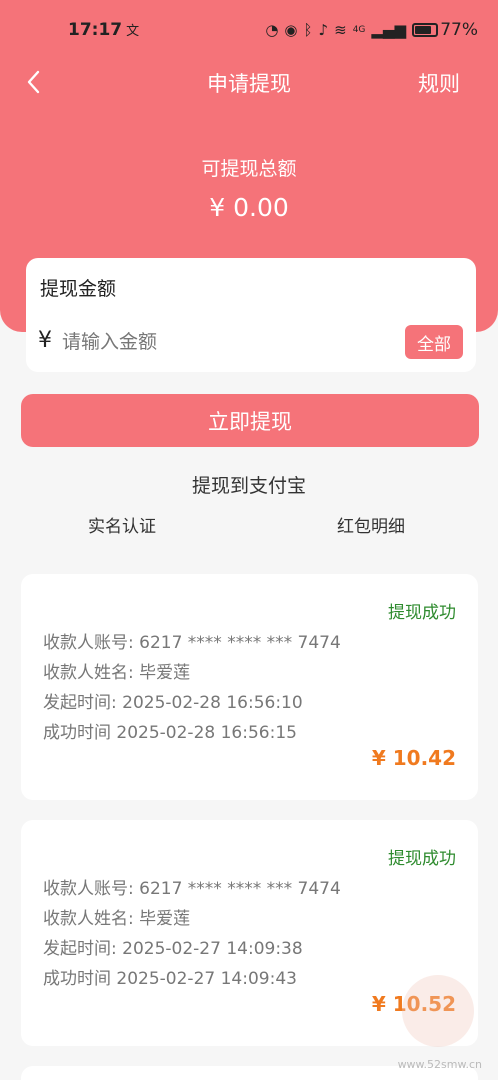 Image resolution: width=498 pixels, height=1080 pixels. Describe the element at coordinates (249, 207) in the screenshot. I see `total-amount: ¥ 0.00` at that location.